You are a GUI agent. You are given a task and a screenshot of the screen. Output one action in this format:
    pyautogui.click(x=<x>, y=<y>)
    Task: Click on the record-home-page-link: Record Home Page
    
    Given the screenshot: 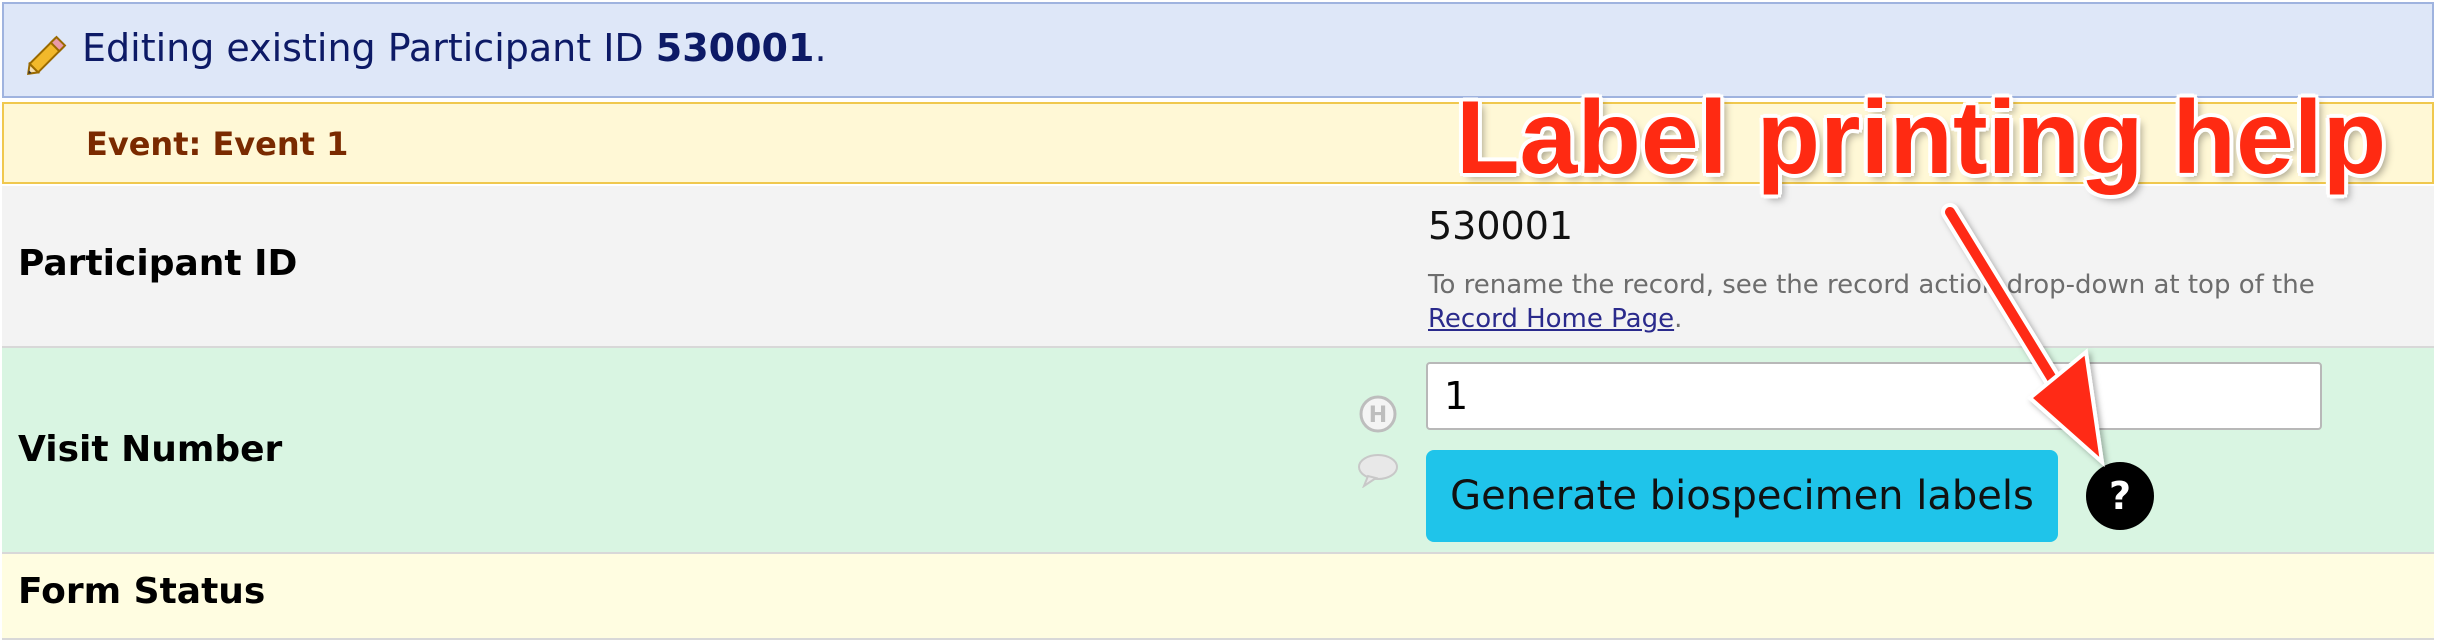 What is the action you would take?
    pyautogui.click(x=1551, y=319)
    